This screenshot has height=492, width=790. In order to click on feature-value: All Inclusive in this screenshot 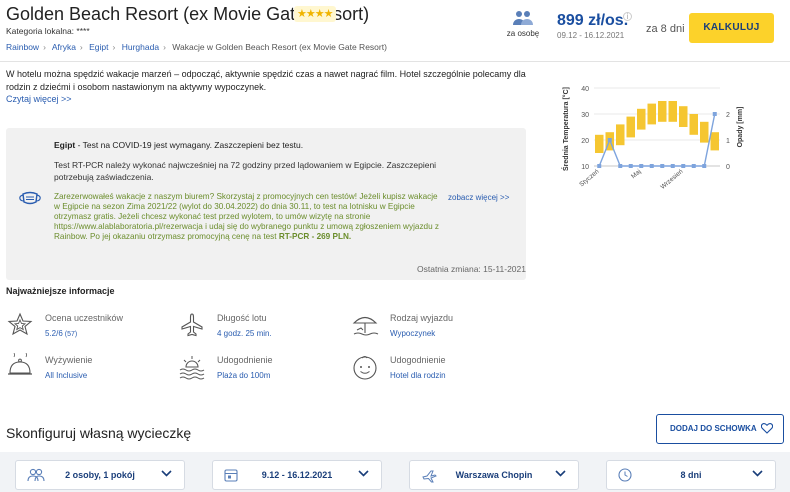, I will do `click(66, 375)`.